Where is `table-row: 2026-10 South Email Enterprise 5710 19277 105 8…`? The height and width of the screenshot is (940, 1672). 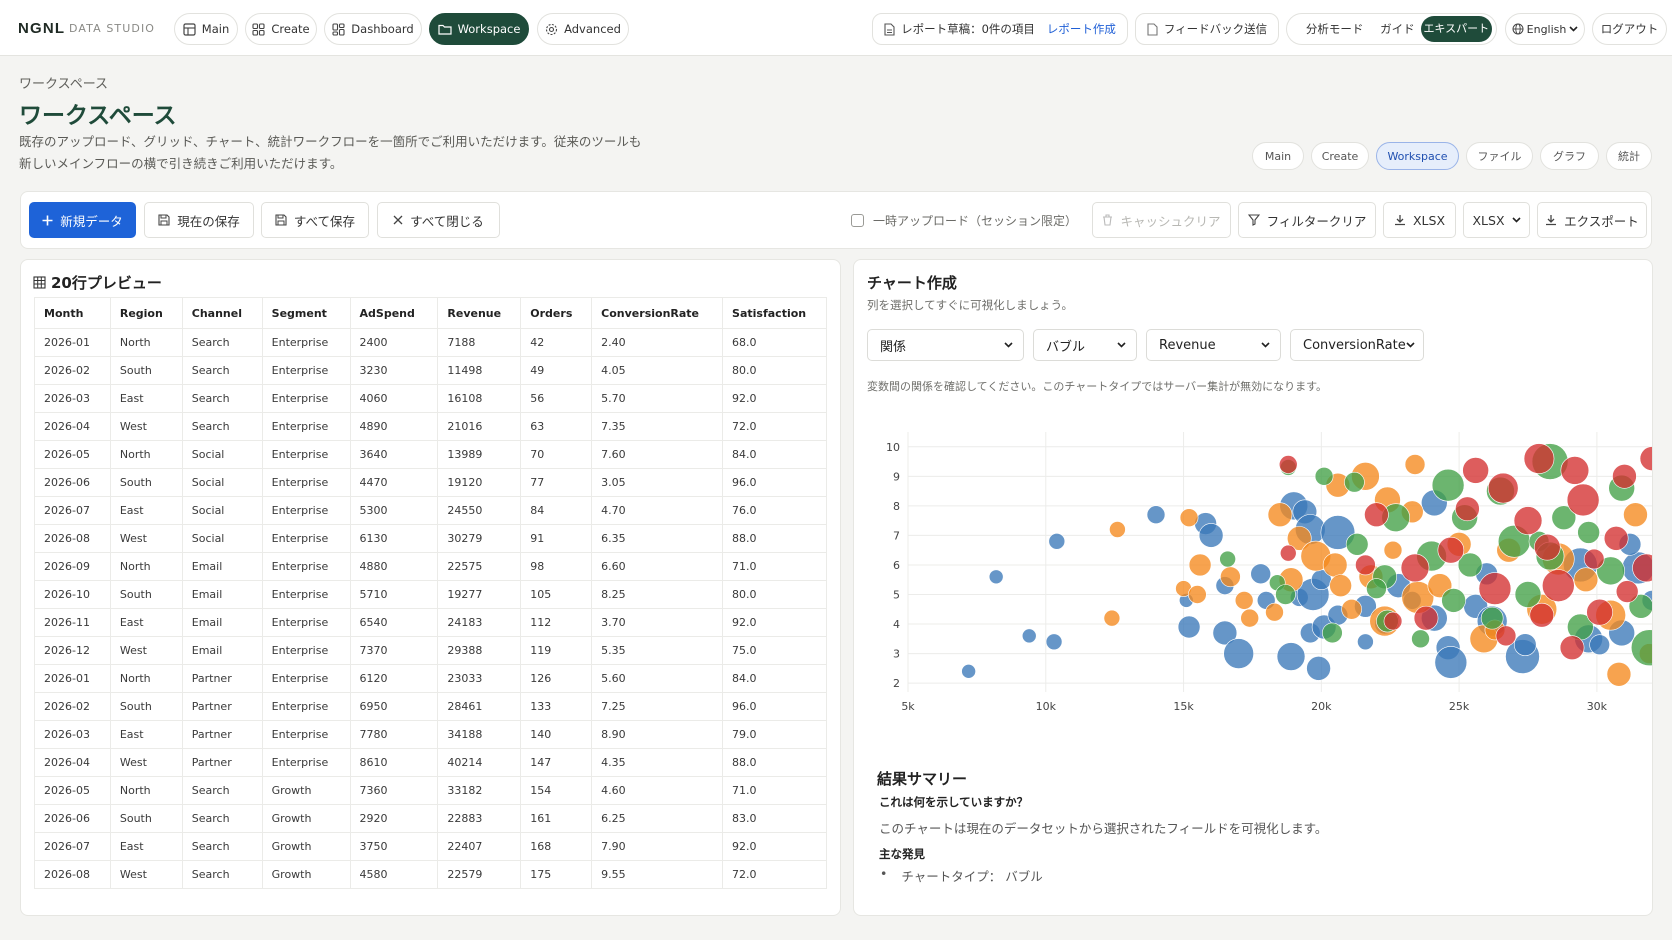
table-row: 2026-10 South Email Enterprise 5710 19277 105 8… is located at coordinates (430, 594).